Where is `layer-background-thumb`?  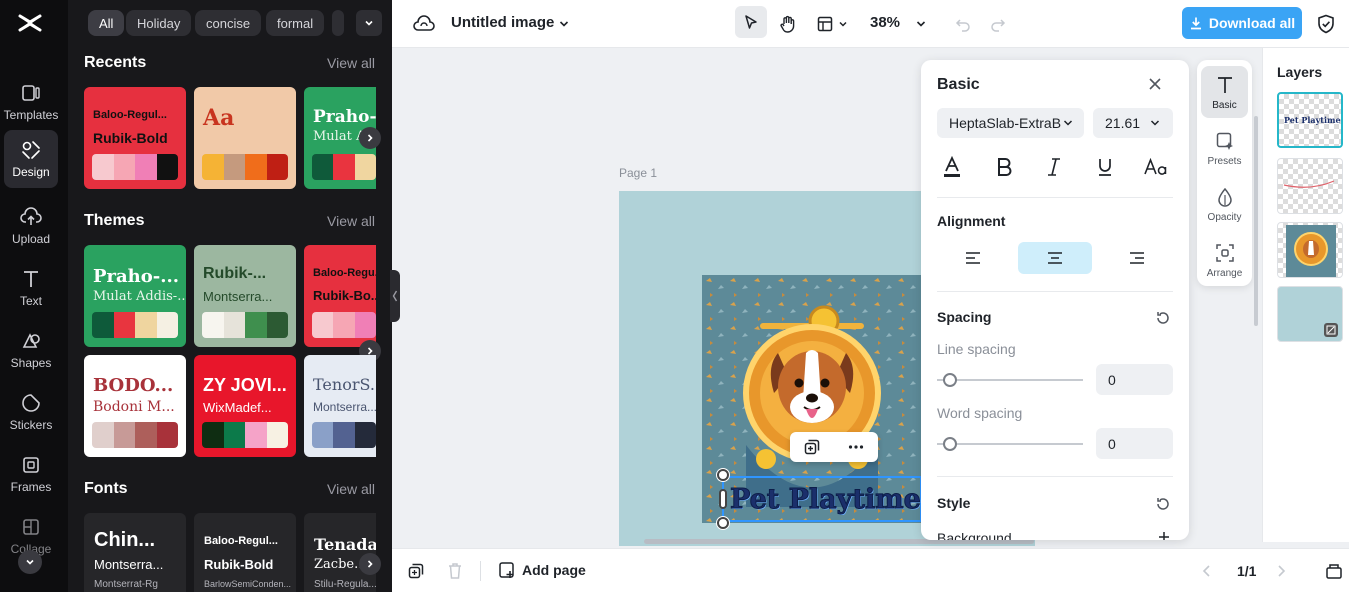
layer-background-thumb is located at coordinates (1310, 314).